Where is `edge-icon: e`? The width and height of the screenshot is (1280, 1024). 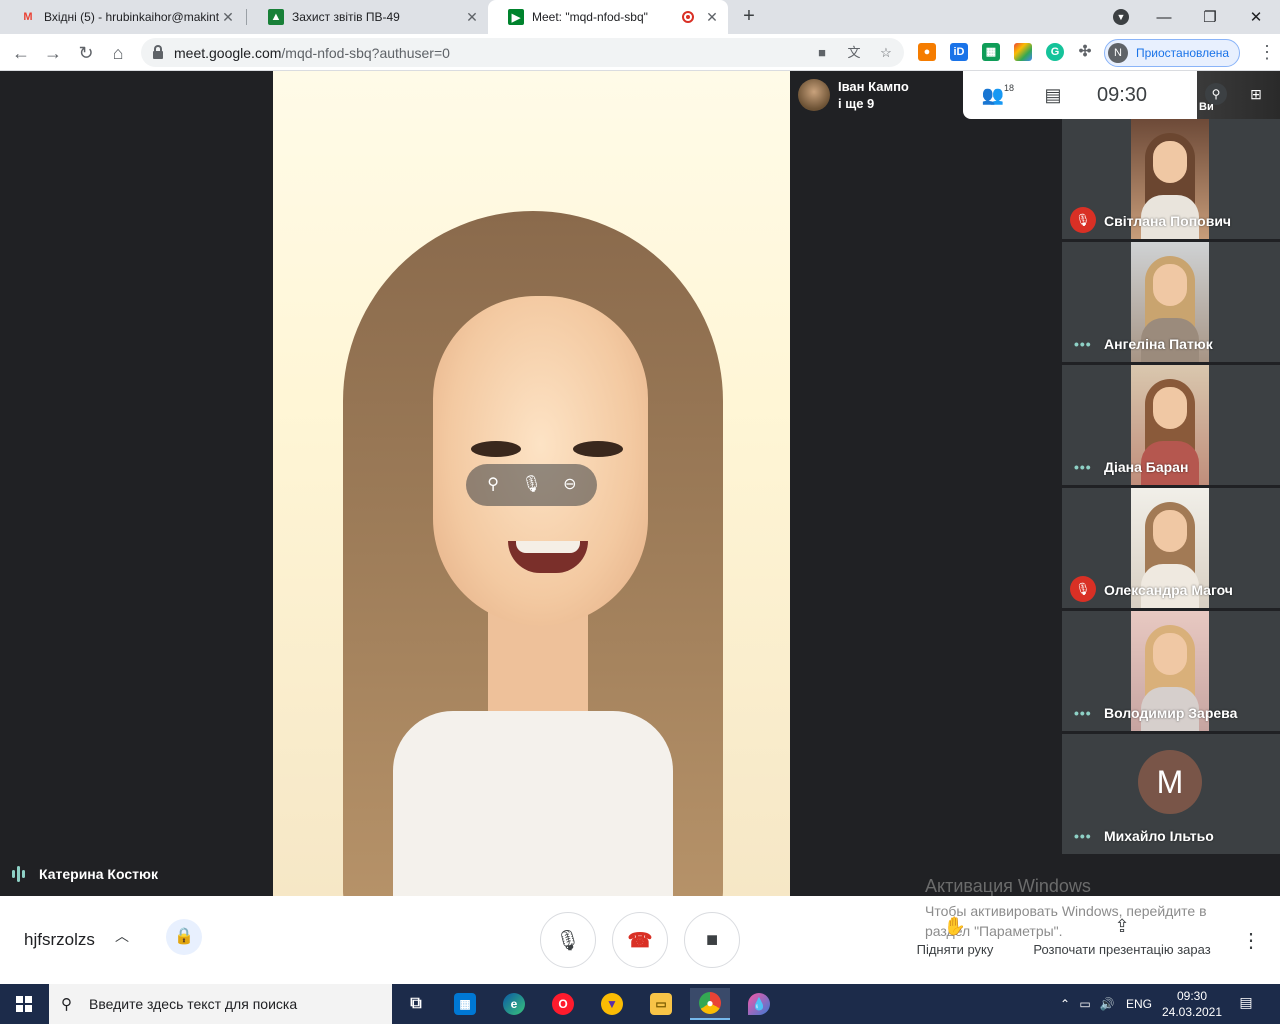 edge-icon: e is located at coordinates (514, 1004).